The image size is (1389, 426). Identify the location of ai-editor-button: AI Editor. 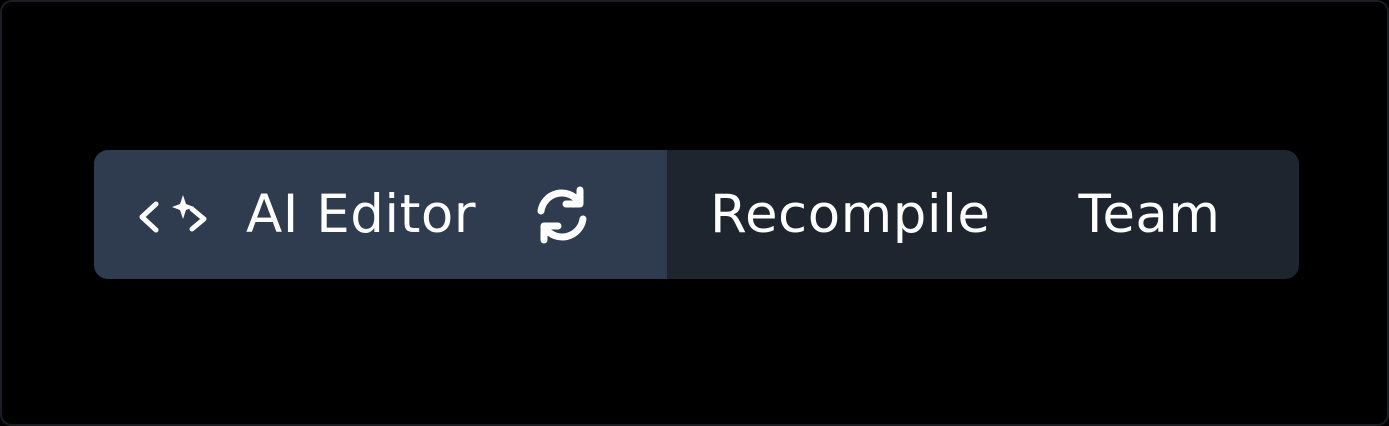
(297, 214).